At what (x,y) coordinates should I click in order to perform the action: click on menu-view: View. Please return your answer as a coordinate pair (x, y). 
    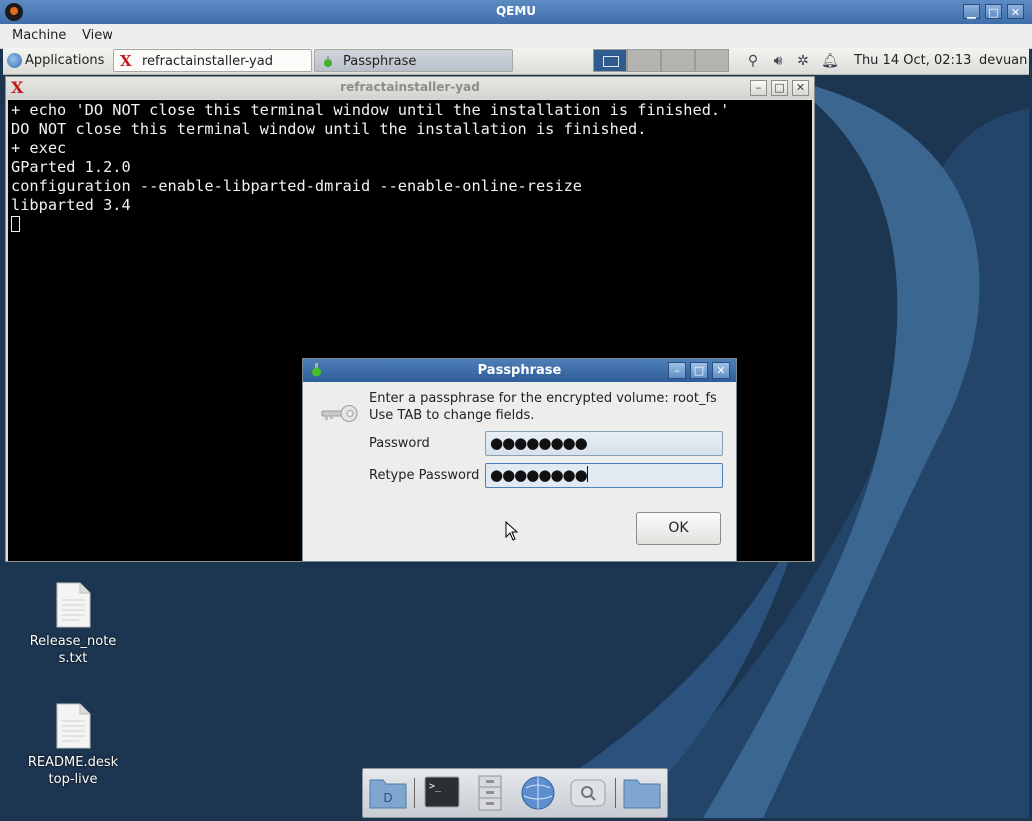
    Looking at the image, I should click on (97, 35).